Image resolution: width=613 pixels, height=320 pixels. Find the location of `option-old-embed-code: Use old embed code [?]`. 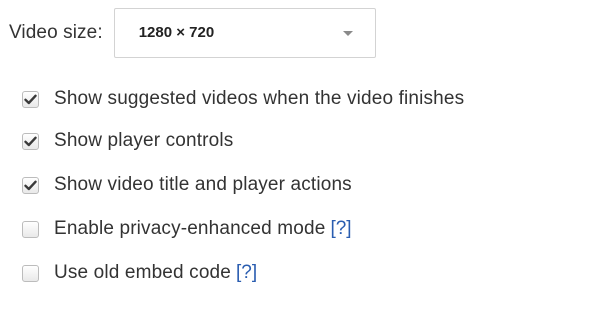

option-old-embed-code: Use old embed code [?] is located at coordinates (139, 273).